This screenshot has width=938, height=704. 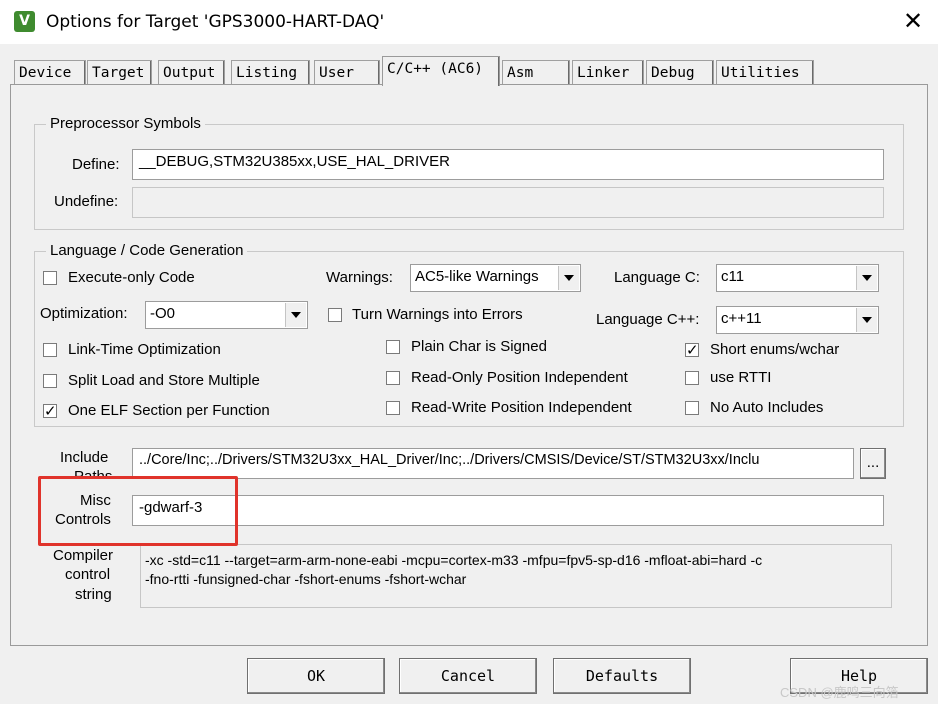 I want to click on tab-utilities: Utilities, so click(x=765, y=72).